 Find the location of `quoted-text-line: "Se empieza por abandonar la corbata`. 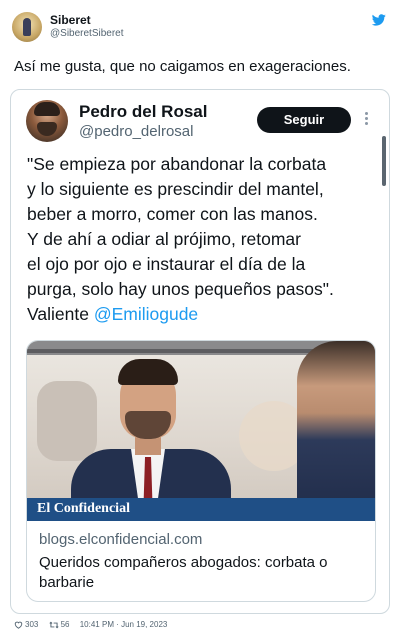

quoted-text-line: "Se empieza por abandonar la corbata is located at coordinates (177, 164).